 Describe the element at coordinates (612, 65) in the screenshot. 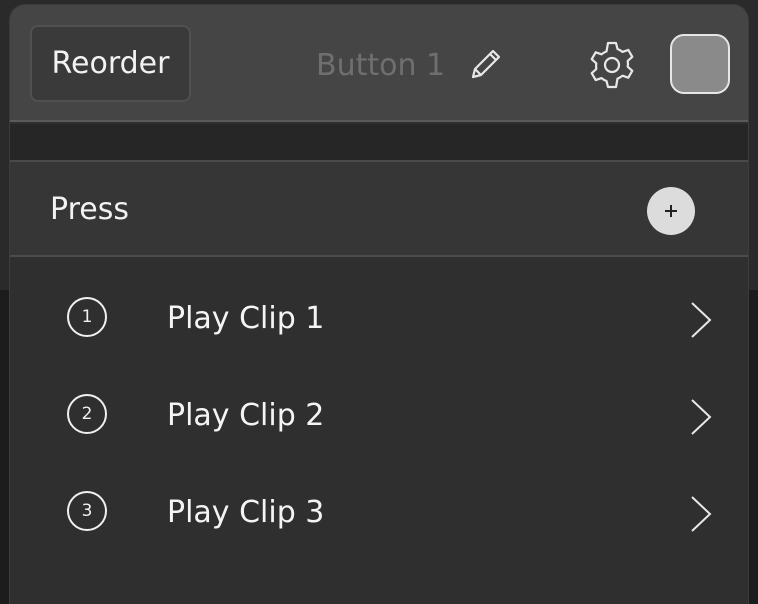

I see `gear-icon` at that location.